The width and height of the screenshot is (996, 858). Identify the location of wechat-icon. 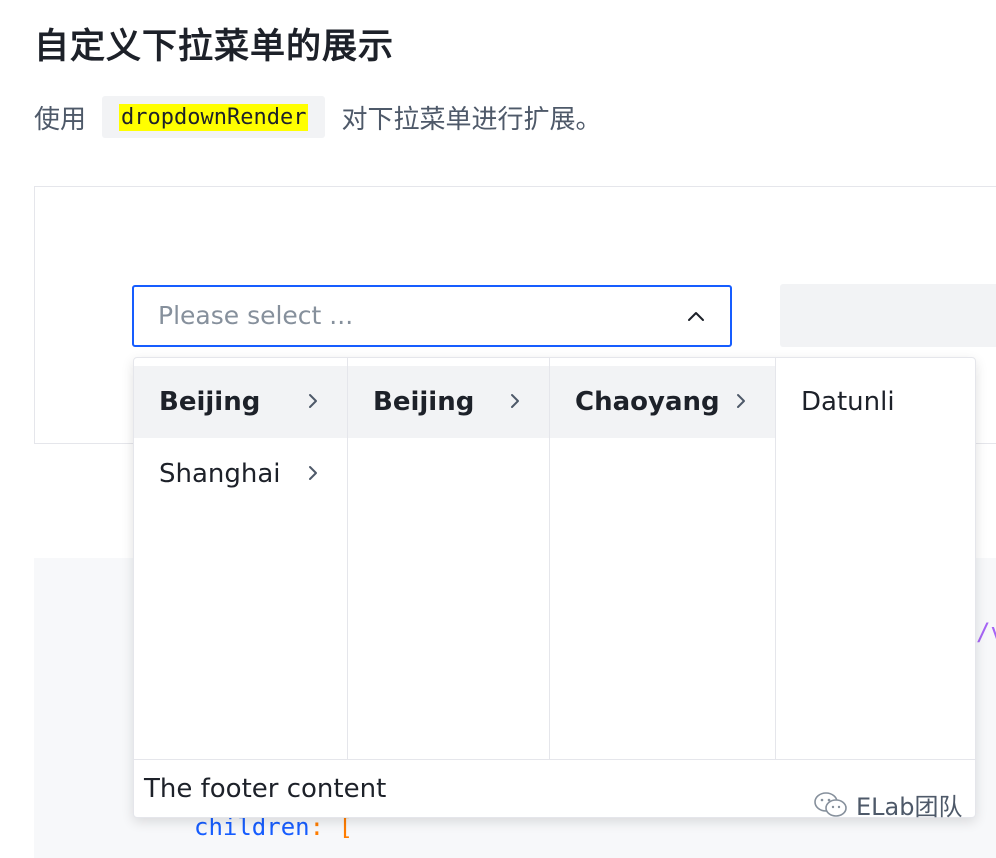
(830, 804).